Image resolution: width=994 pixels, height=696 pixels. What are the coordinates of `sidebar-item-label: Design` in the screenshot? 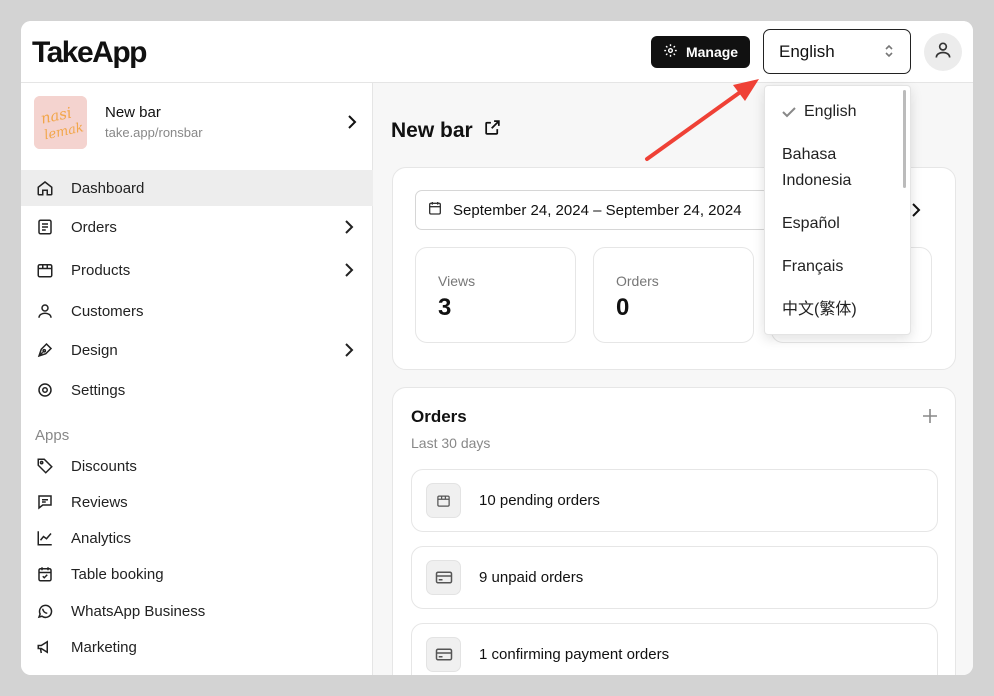 It's located at (94, 350).